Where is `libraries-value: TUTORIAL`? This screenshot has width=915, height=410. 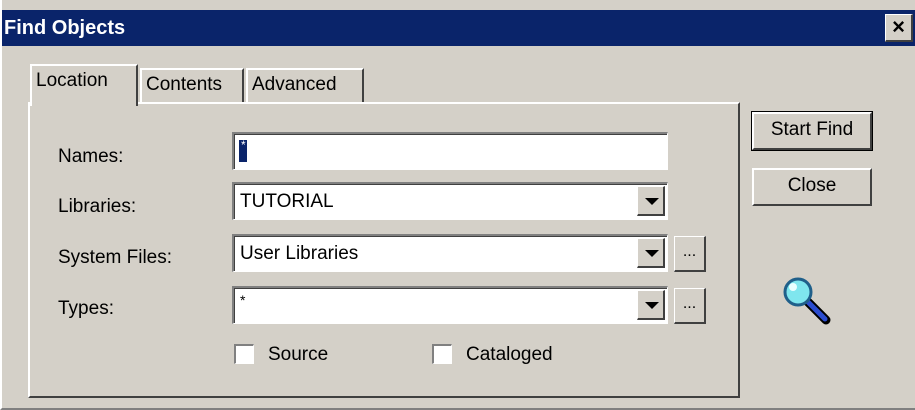
libraries-value: TUTORIAL is located at coordinates (287, 201).